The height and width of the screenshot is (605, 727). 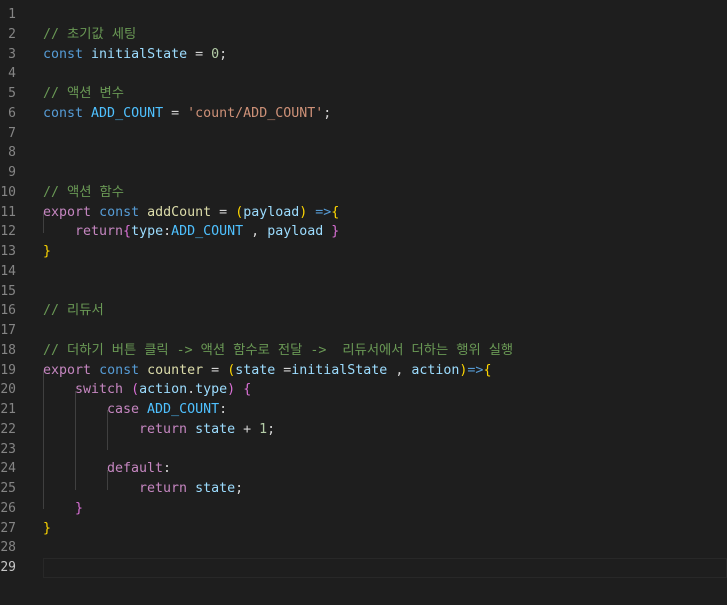 What do you see at coordinates (211, 390) in the screenshot?
I see `code-token: type` at bounding box center [211, 390].